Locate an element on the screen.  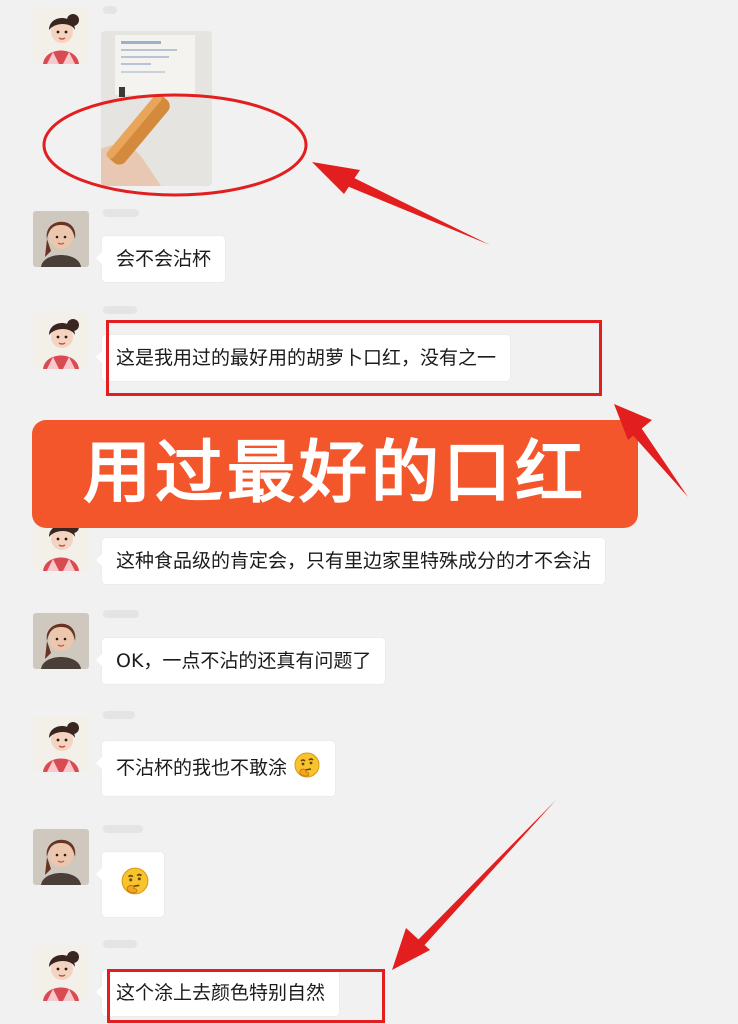
message-bubble: 这种食品级的肯定会，只有里边家里特殊成分的才不会沾 is located at coordinates (350, 561).